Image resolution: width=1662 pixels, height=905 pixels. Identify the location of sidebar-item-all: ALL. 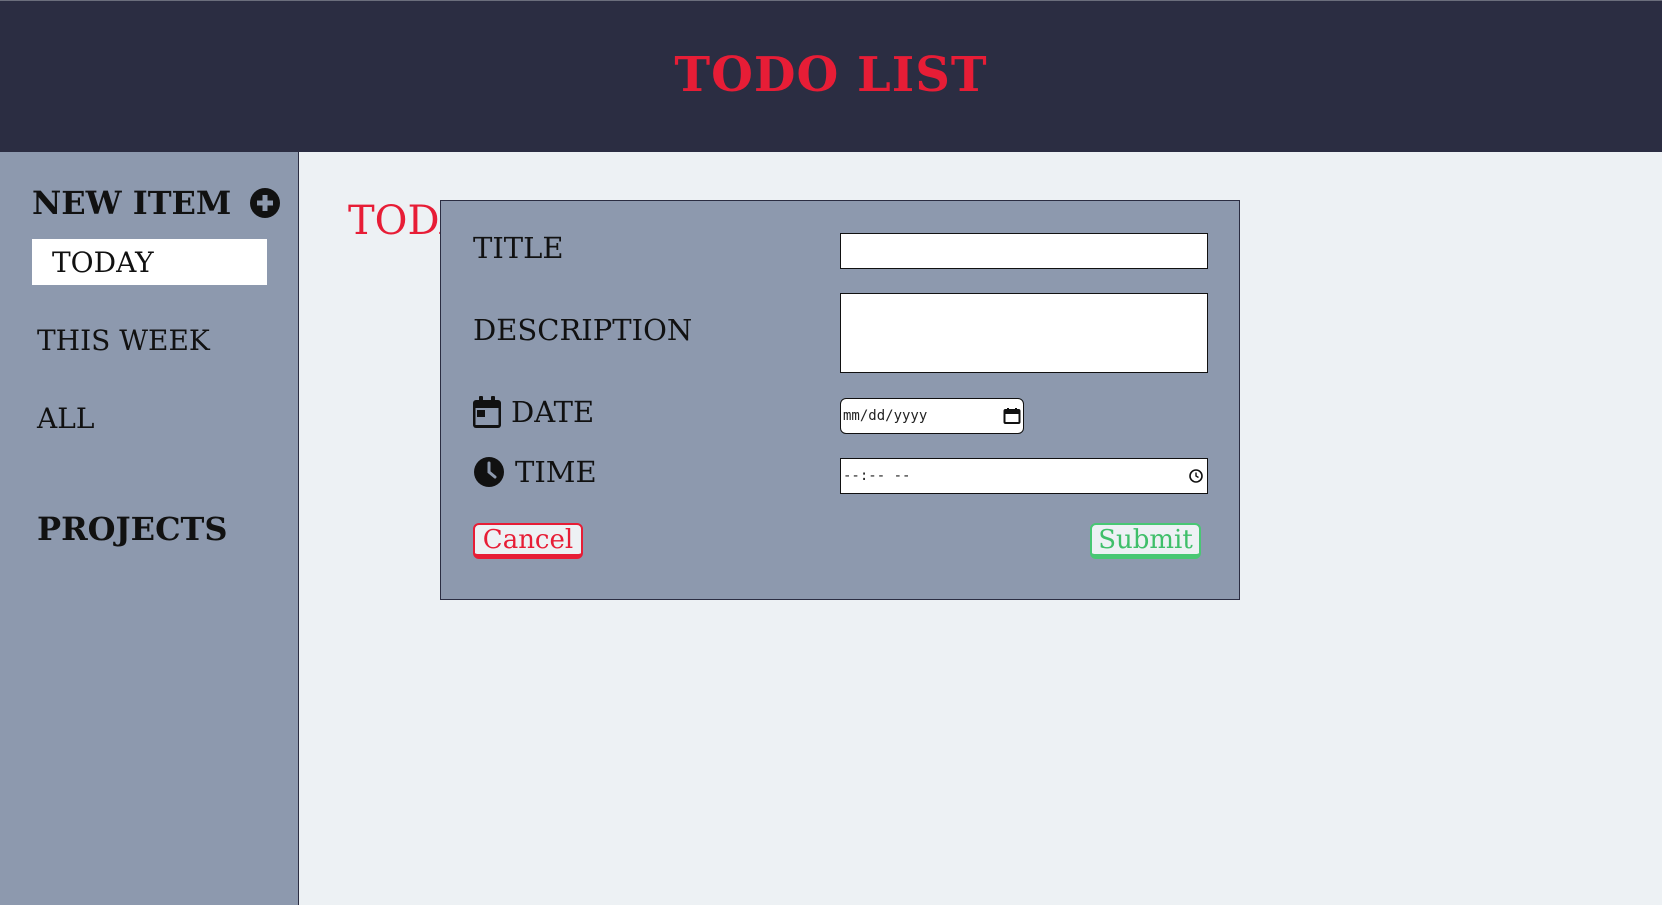
(149, 418).